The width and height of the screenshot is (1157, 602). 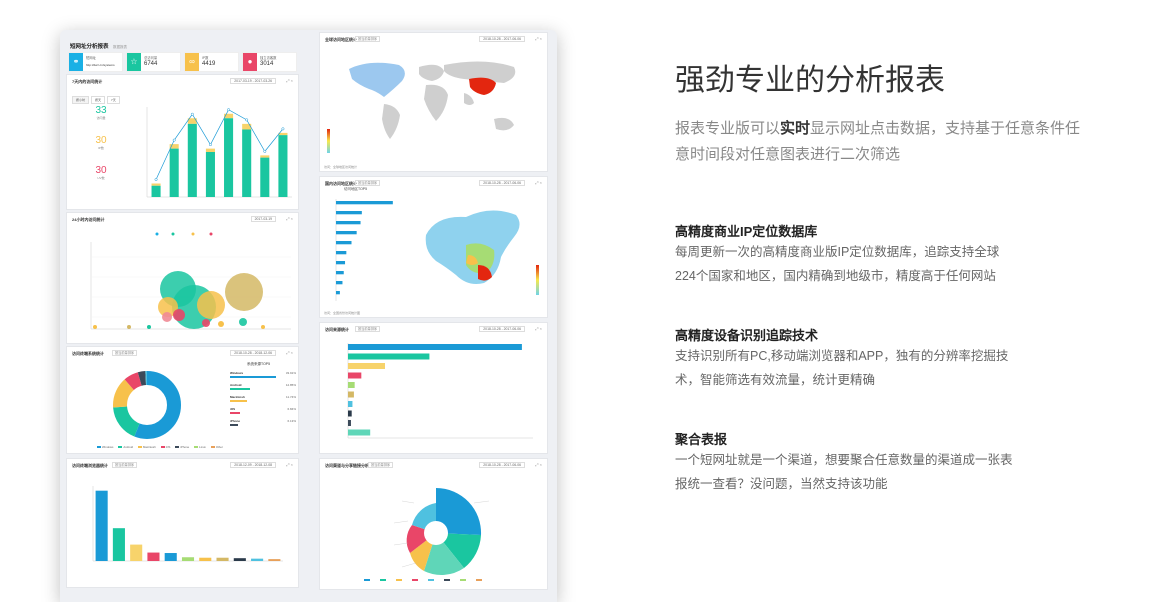 I want to click on os-item: iOS 6.84%, so click(x=263, y=413).